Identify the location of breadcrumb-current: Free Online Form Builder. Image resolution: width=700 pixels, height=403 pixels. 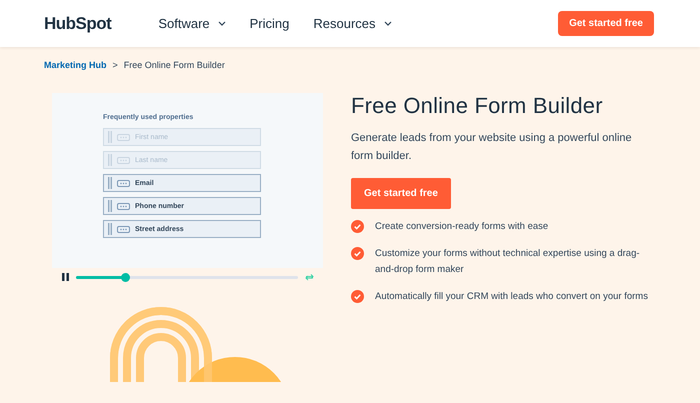
(174, 65).